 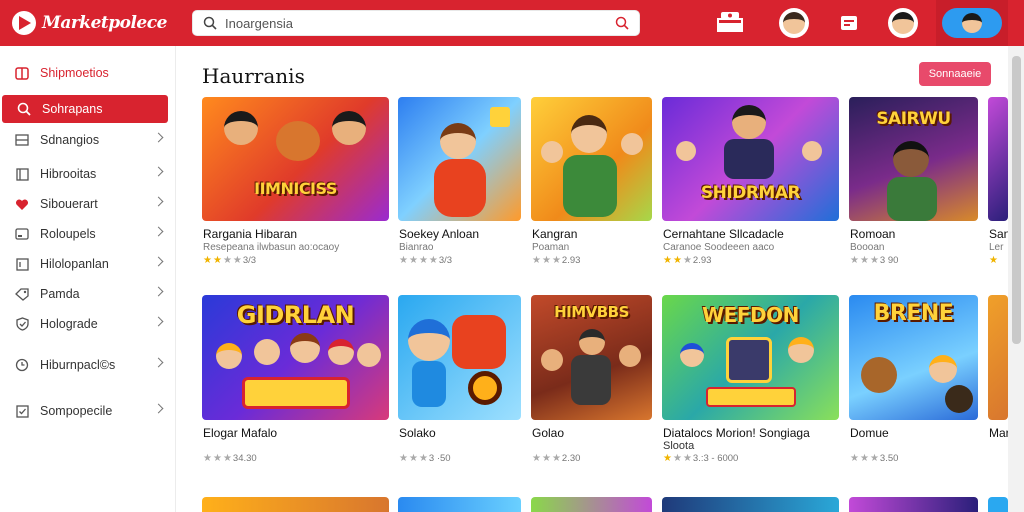 I want to click on sidebar-item-shipments: Shipmoetios, so click(x=88, y=73).